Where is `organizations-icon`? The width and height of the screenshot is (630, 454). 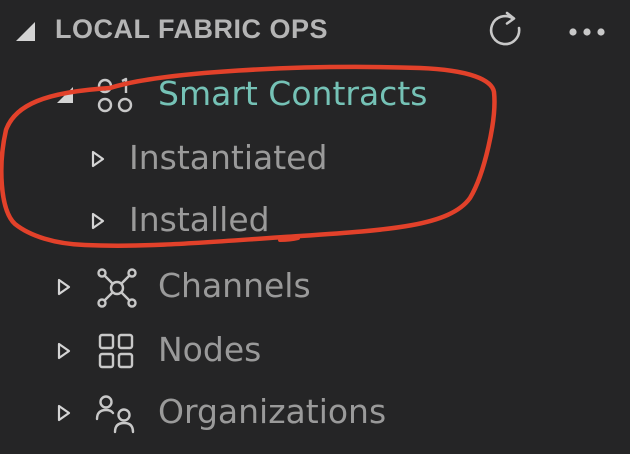 organizations-icon is located at coordinates (115, 414).